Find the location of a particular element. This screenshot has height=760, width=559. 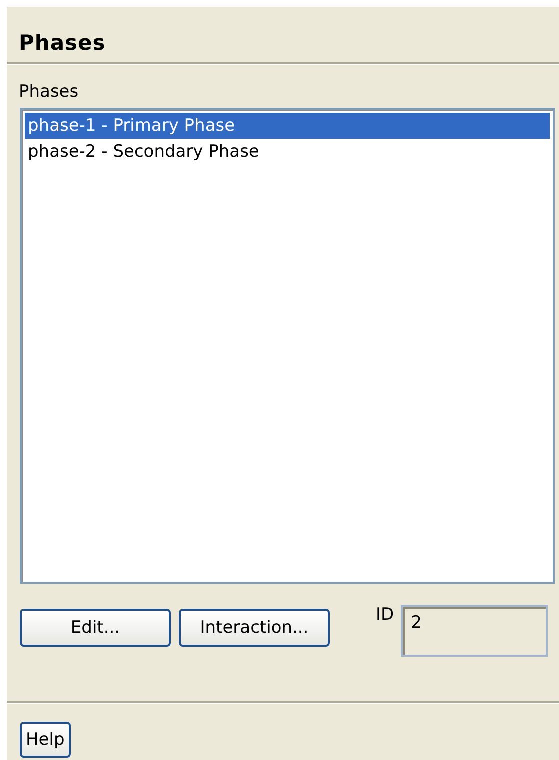

list-item: phase-1 - Primary Phase is located at coordinates (287, 126).